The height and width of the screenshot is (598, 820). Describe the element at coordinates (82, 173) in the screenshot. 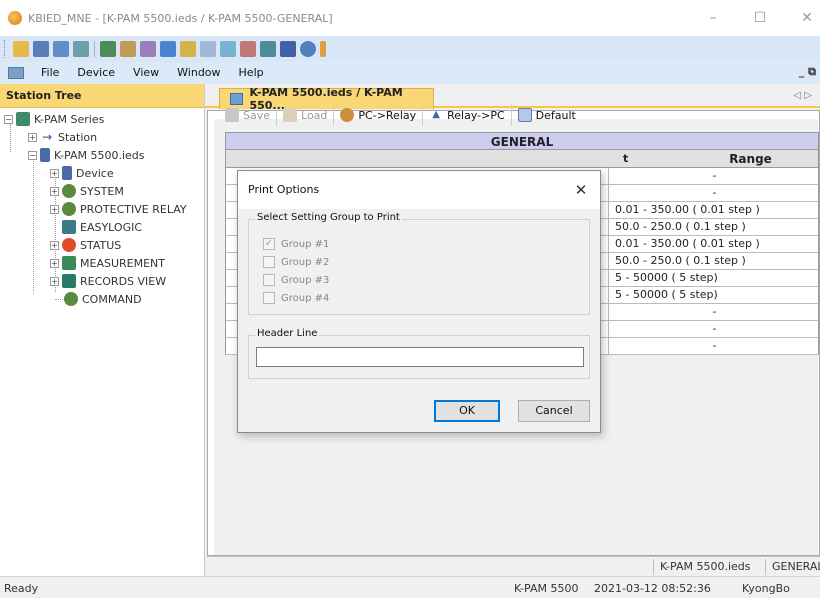

I see `tree-node-device: + Device` at that location.